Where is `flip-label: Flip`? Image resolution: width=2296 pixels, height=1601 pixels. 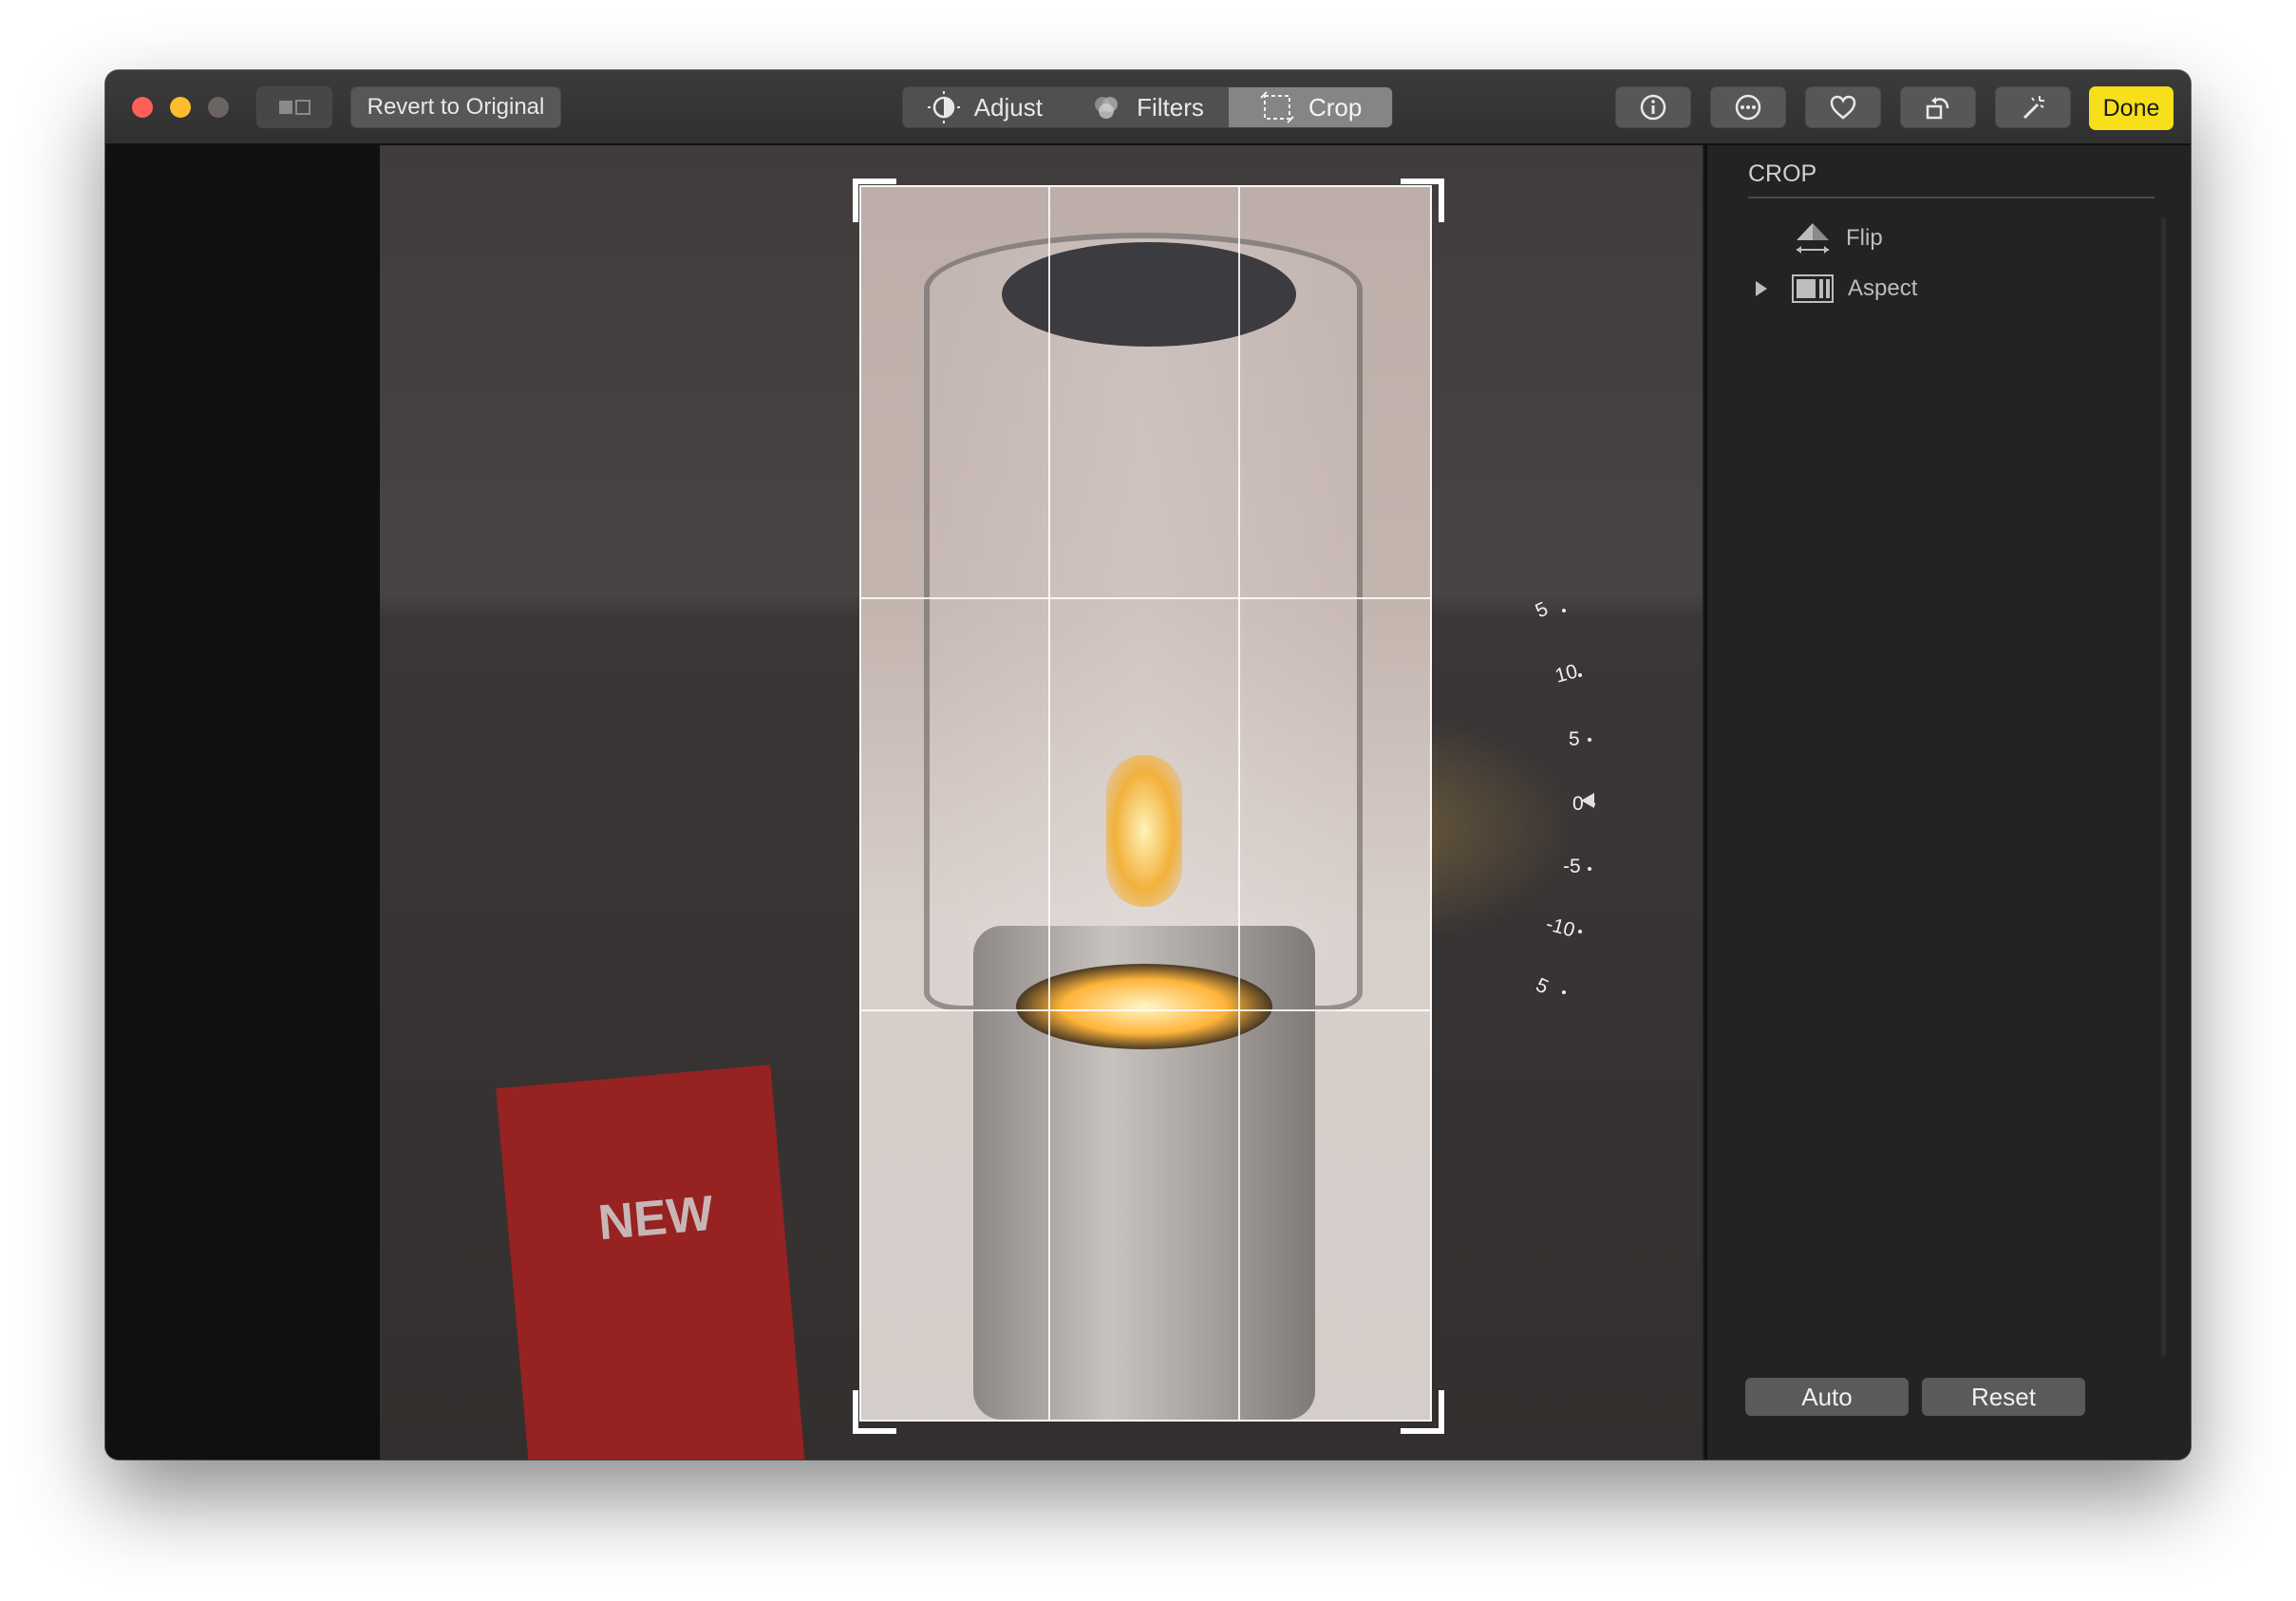 flip-label: Flip is located at coordinates (1864, 238).